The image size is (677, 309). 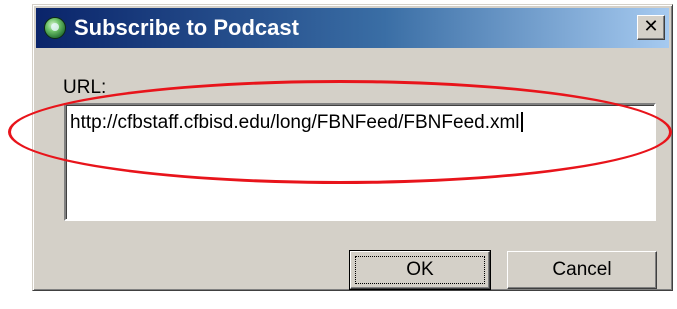 I want to click on cancel-button-label: Cancel, so click(x=582, y=269).